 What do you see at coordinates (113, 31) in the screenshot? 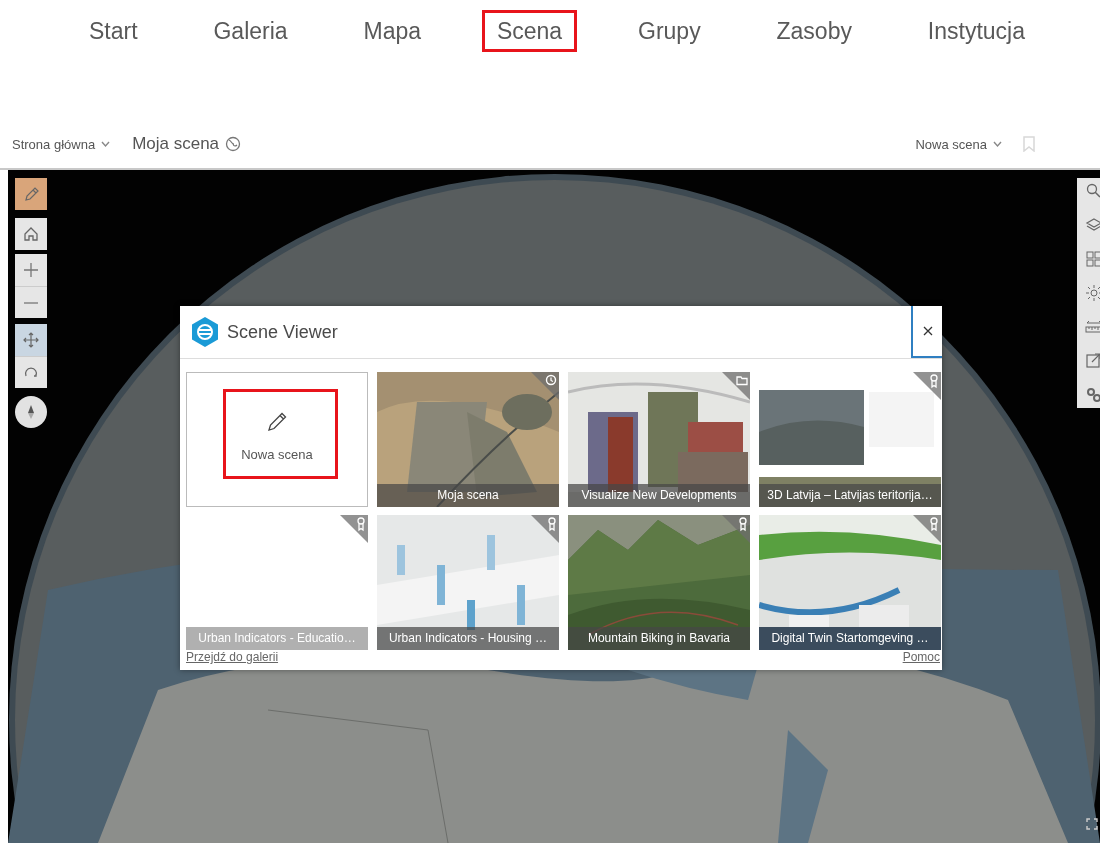
I see `nav-link: Start` at bounding box center [113, 31].